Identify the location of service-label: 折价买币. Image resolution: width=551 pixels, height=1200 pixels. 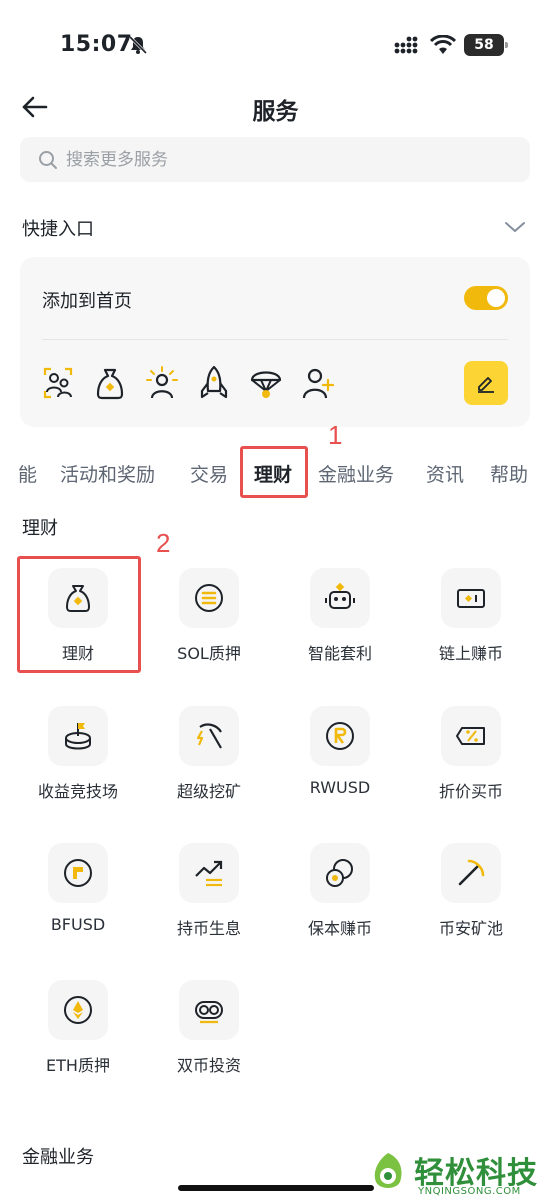
(470, 791).